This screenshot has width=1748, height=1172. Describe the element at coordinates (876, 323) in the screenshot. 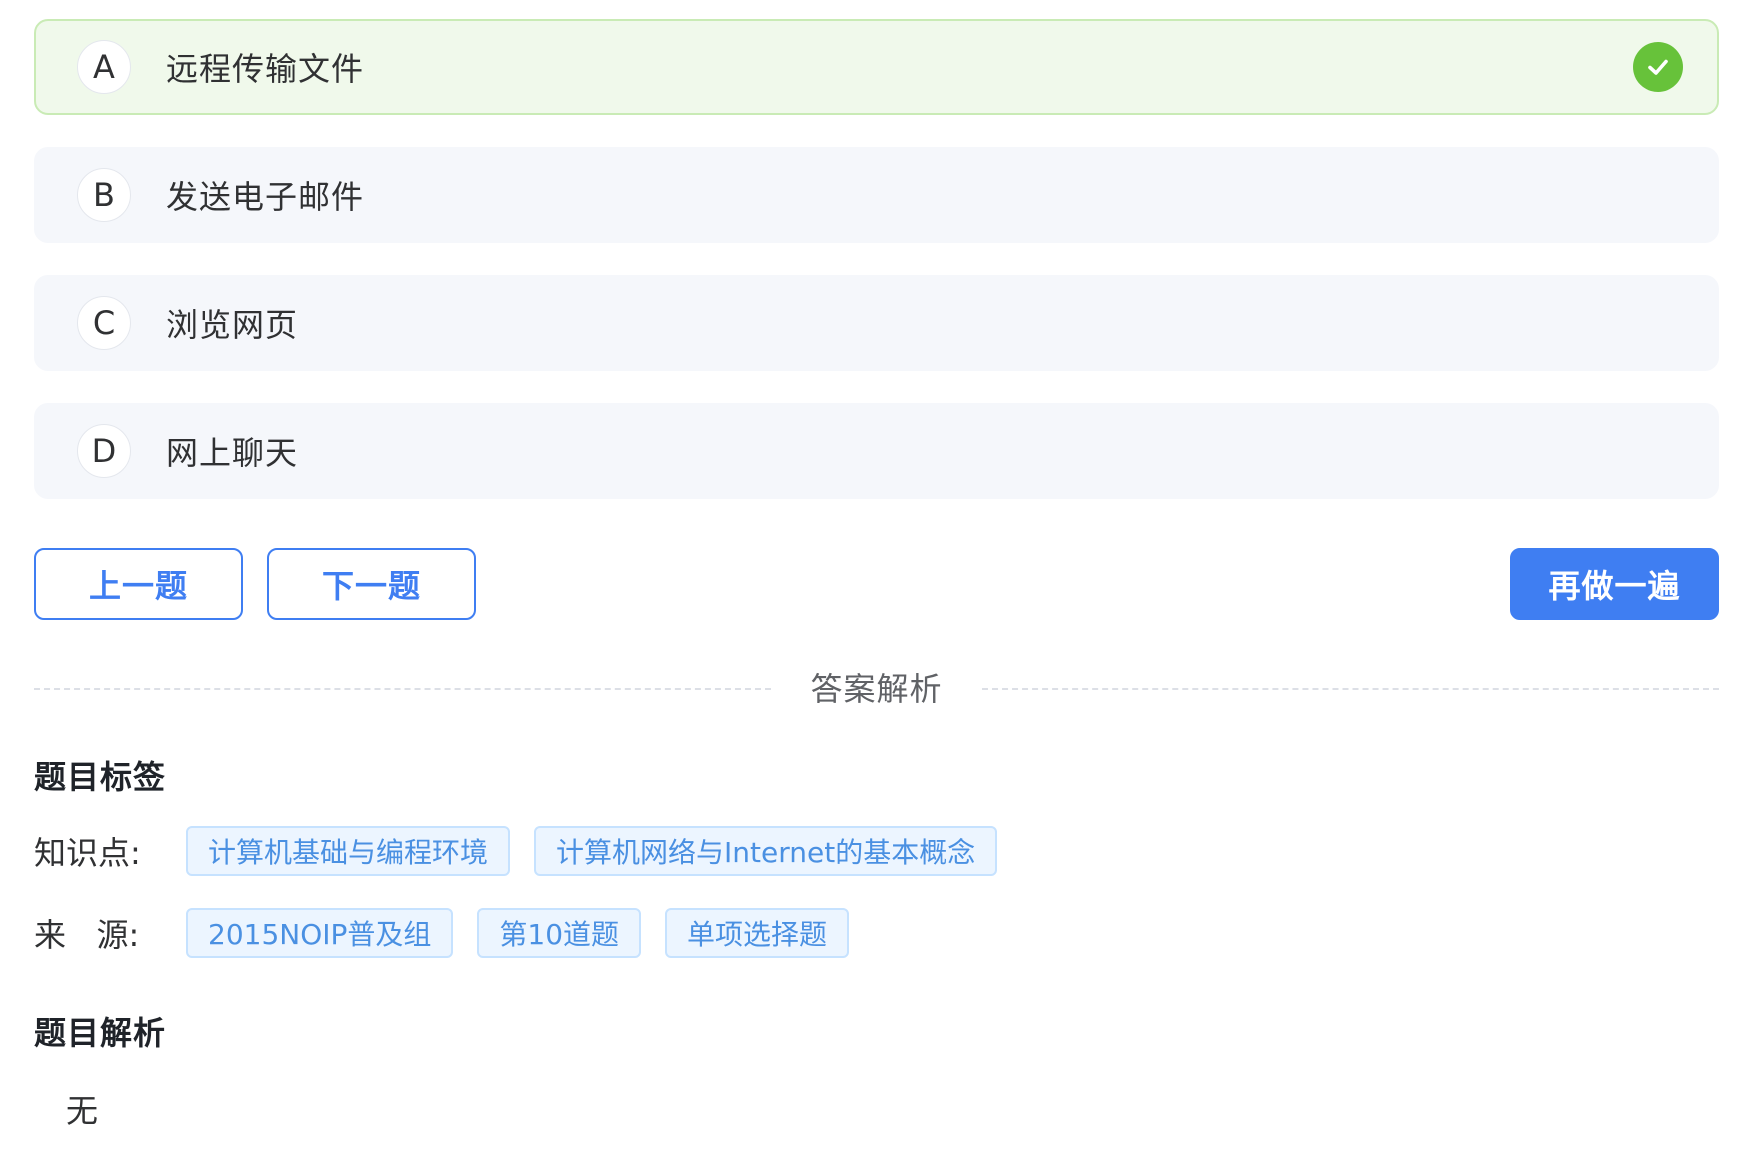

I see `option-c: C 浏览网页` at that location.